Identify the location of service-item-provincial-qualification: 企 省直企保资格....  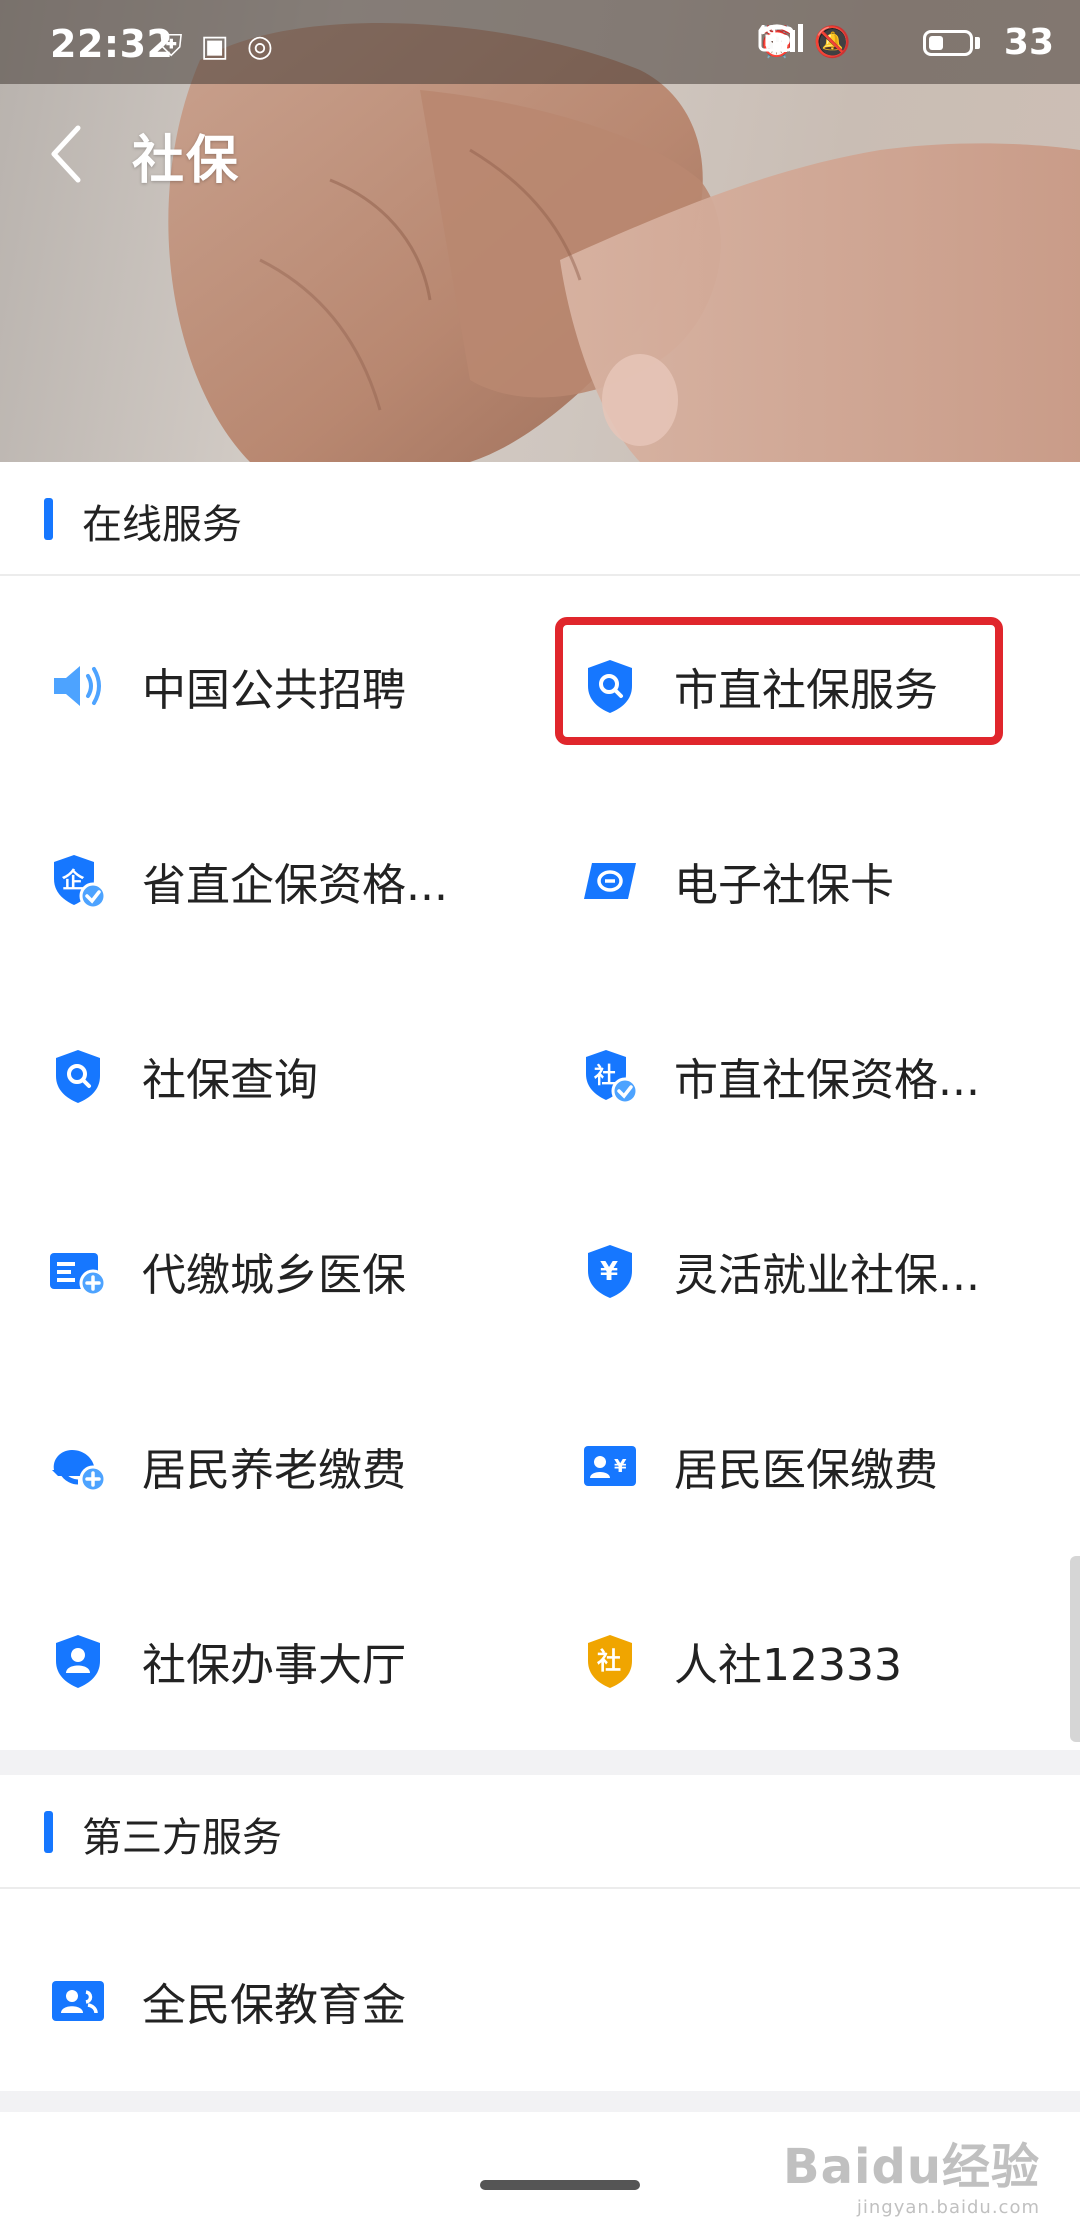
(250, 881).